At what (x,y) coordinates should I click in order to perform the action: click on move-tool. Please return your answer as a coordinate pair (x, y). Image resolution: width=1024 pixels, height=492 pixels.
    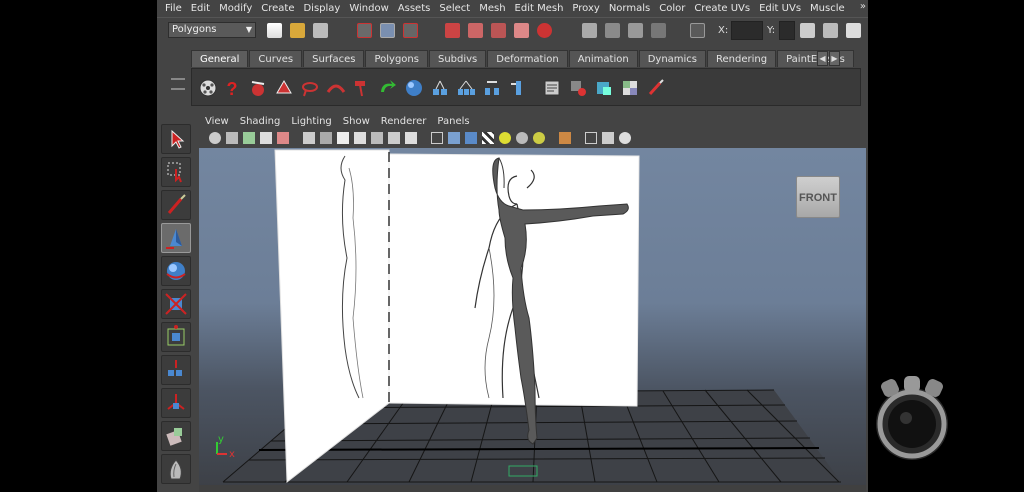
    Looking at the image, I should click on (176, 238).